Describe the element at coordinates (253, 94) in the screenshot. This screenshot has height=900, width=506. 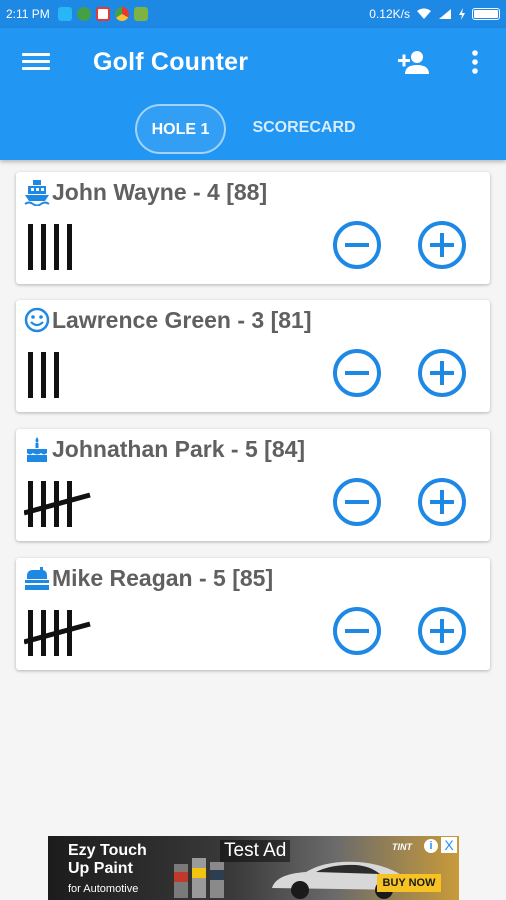
I see `app-bar: Golf Counter HOLE 1 SCORECARD` at that location.